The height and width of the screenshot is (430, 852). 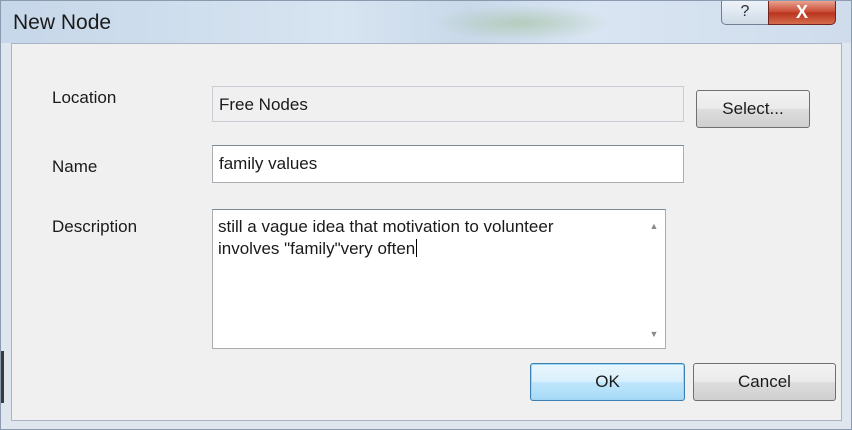 I want to click on text-caret, so click(x=417, y=248).